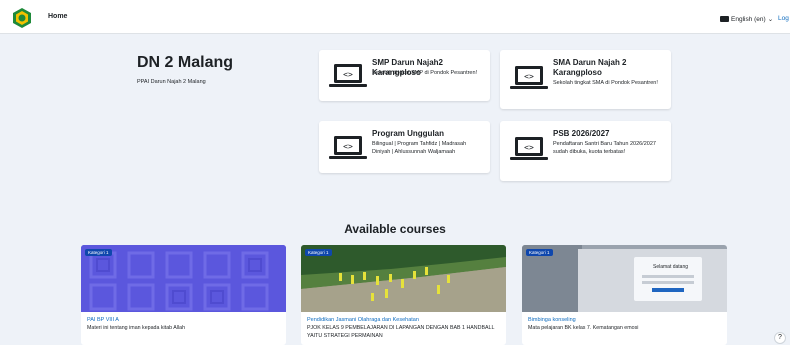 The image size is (790, 345). What do you see at coordinates (103, 320) in the screenshot?
I see `course-name-link: PAI BP VIII A` at bounding box center [103, 320].